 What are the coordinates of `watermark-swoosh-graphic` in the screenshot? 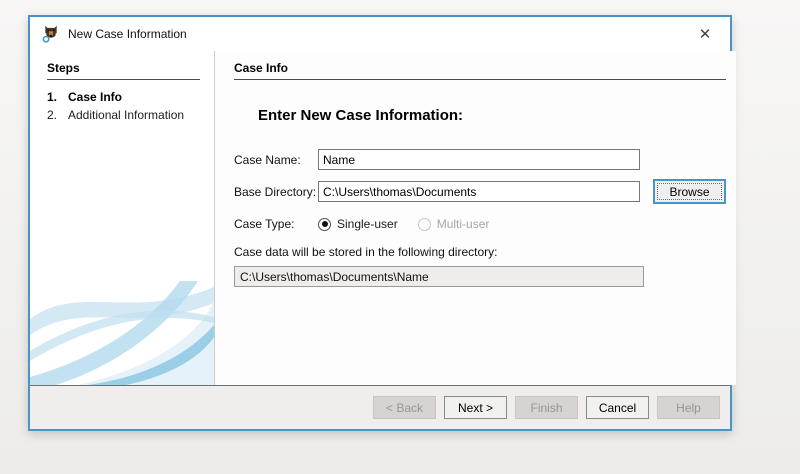 It's located at (122, 333).